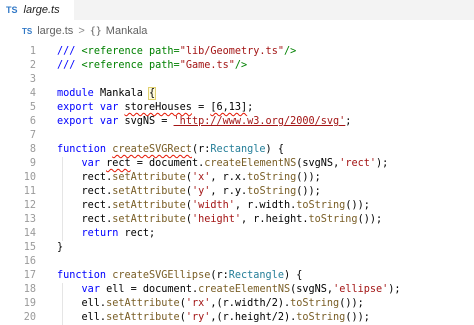  Describe the element at coordinates (32, 65) in the screenshot. I see `line-number: 2` at that location.